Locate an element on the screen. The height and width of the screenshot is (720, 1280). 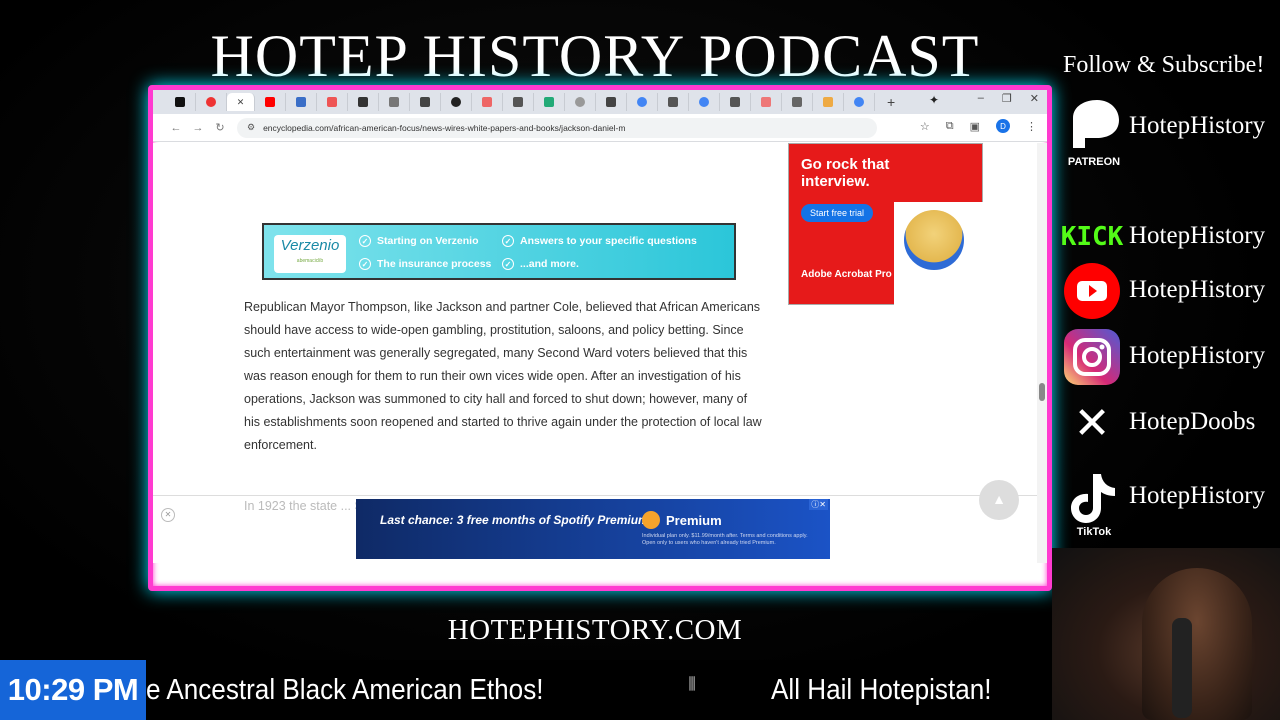
extensions-icon: ⧉ is located at coordinates (950, 126).